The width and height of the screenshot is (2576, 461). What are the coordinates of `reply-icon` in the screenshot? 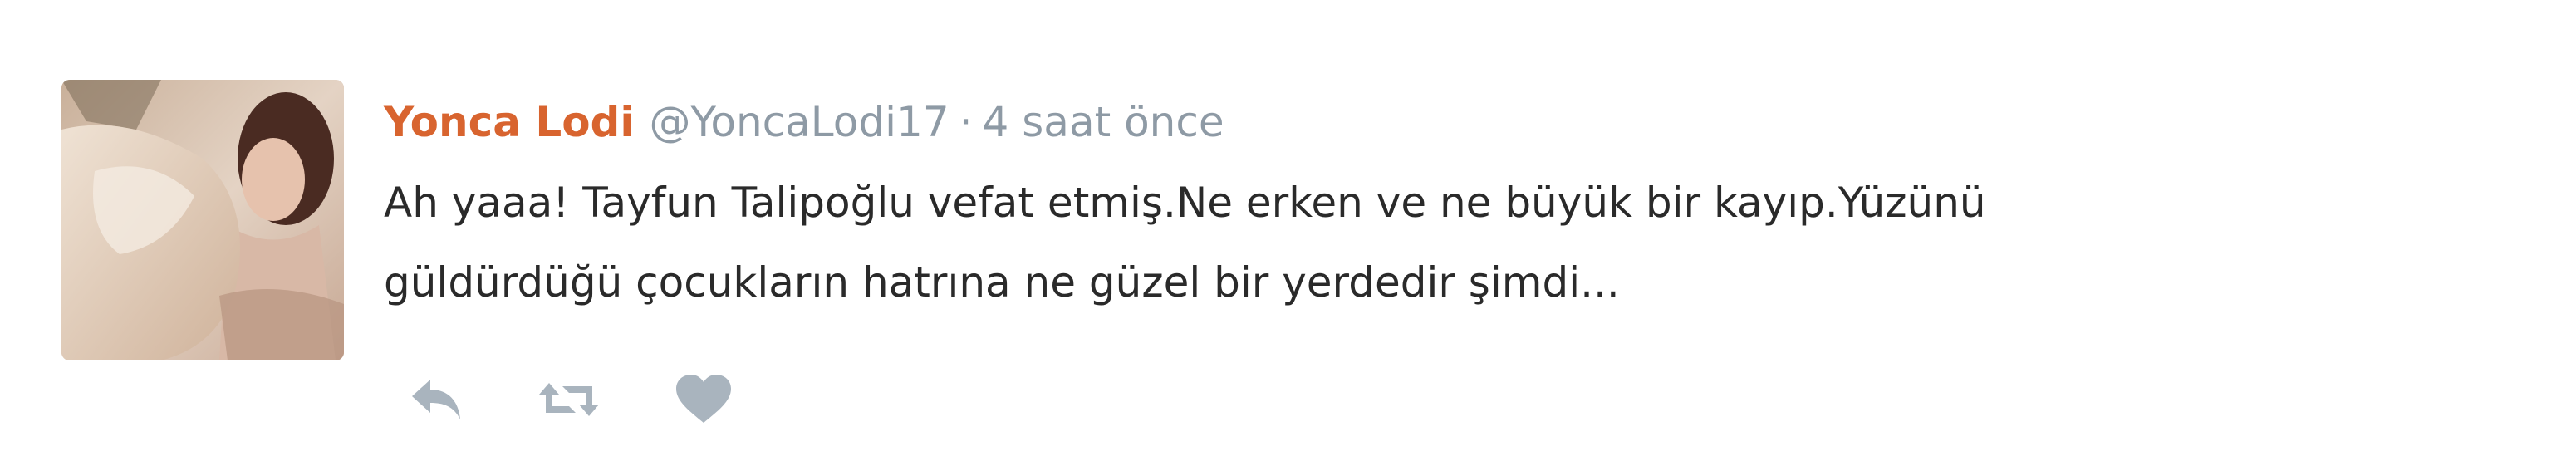 It's located at (436, 399).